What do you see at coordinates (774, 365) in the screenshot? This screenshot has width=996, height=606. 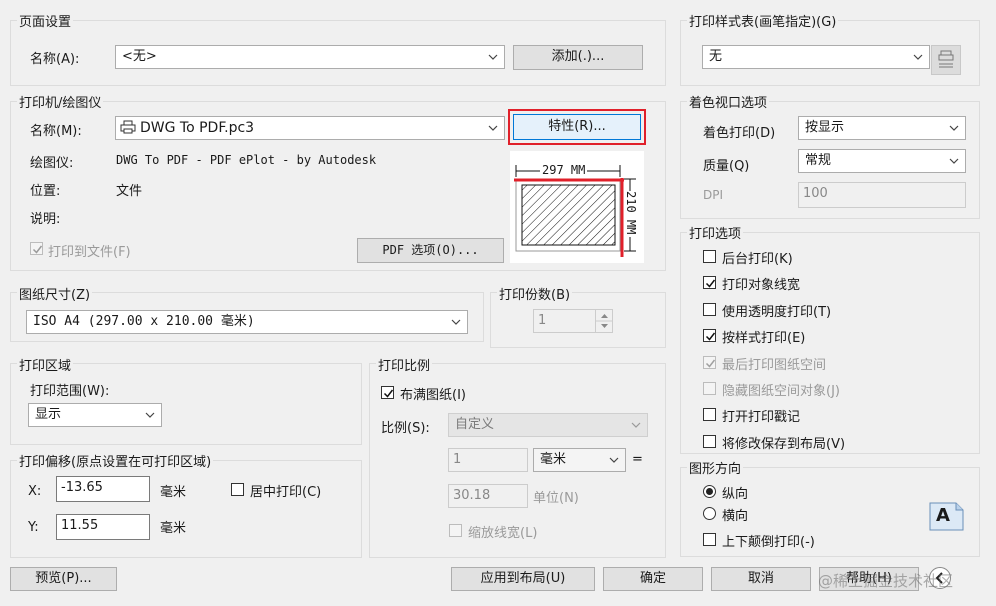 I see `plot-option-label: 最后打印图纸空间` at bounding box center [774, 365].